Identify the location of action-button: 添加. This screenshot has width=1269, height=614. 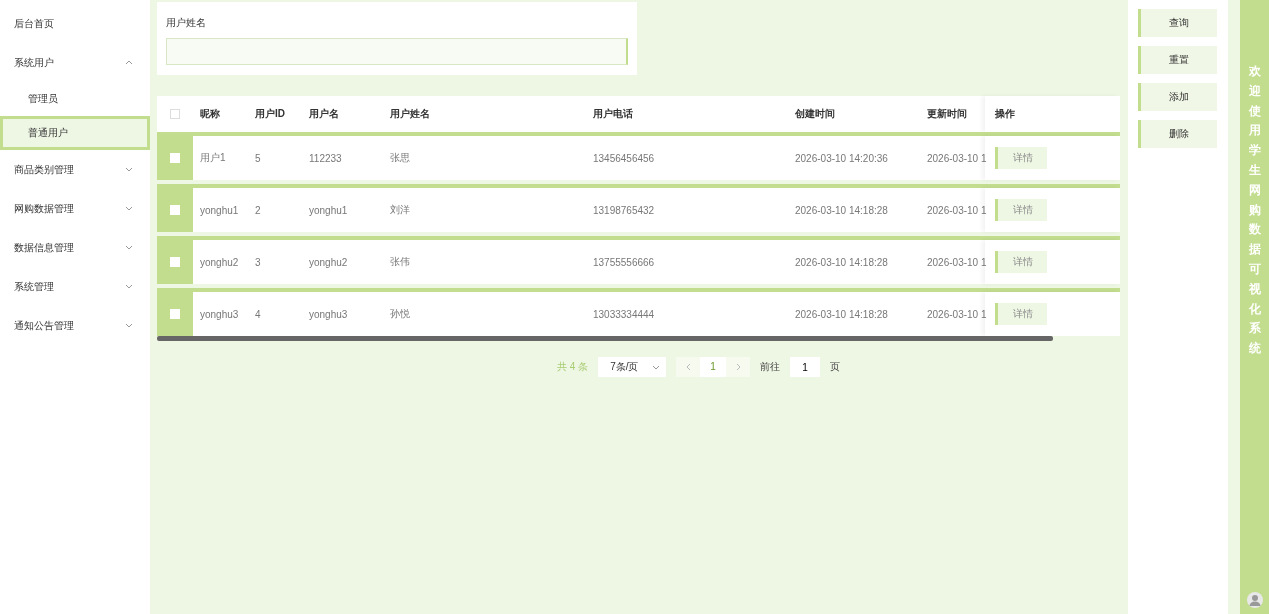
(1177, 97).